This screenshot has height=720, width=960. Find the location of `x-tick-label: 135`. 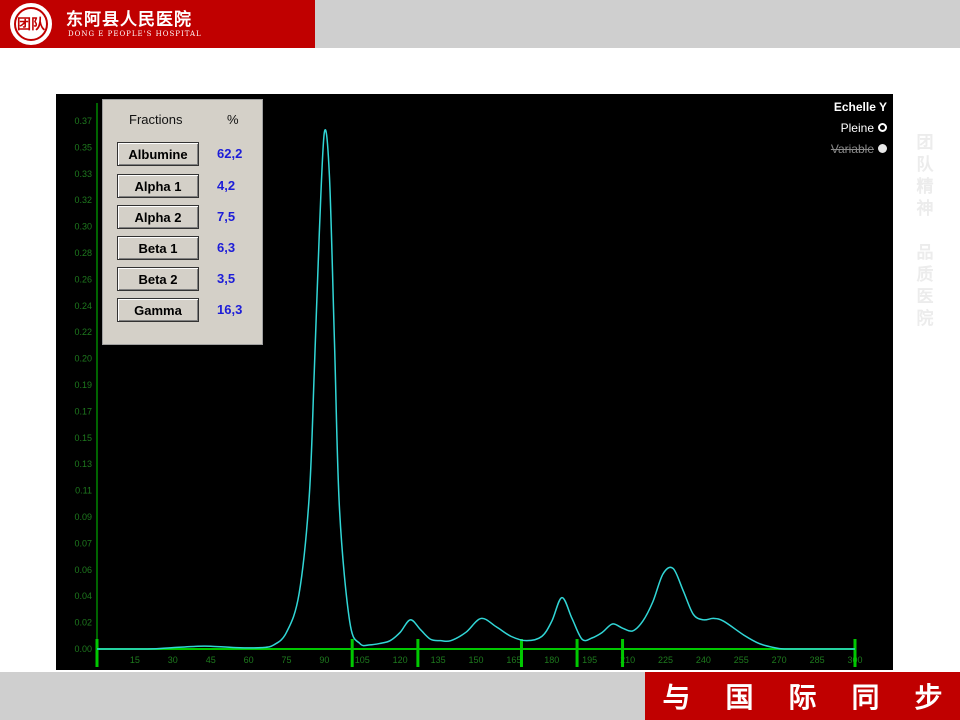

x-tick-label: 135 is located at coordinates (438, 660).